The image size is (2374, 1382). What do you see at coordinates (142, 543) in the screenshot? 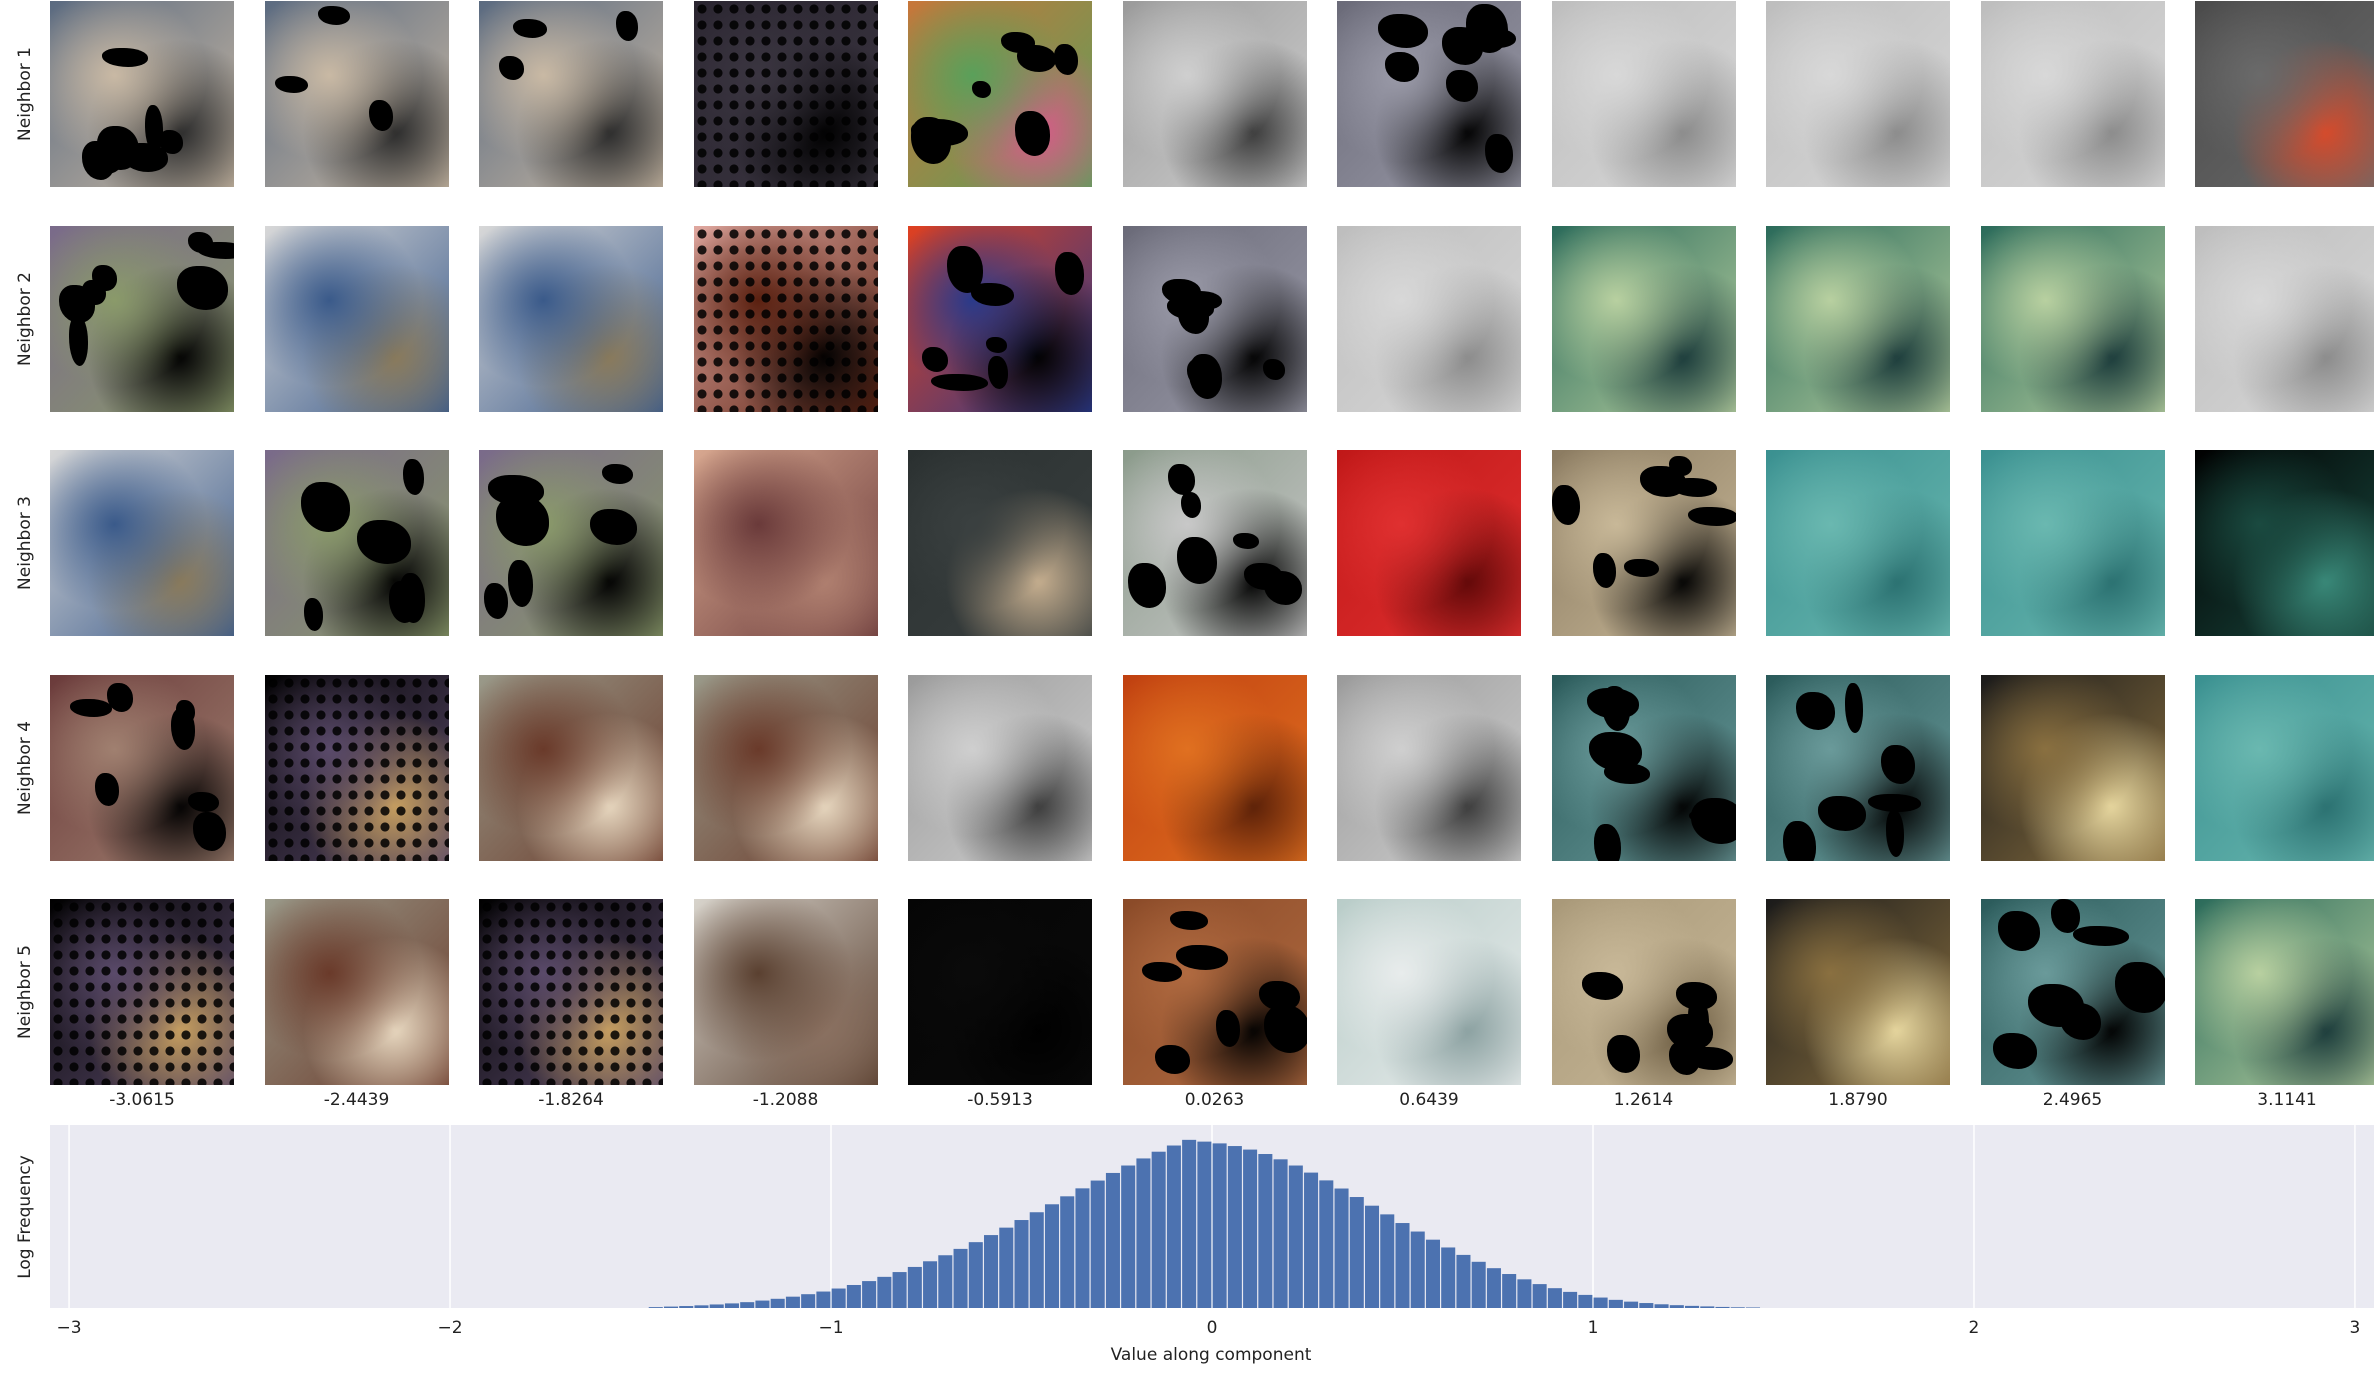
I see `neighbor-image-jar-sander` at bounding box center [142, 543].